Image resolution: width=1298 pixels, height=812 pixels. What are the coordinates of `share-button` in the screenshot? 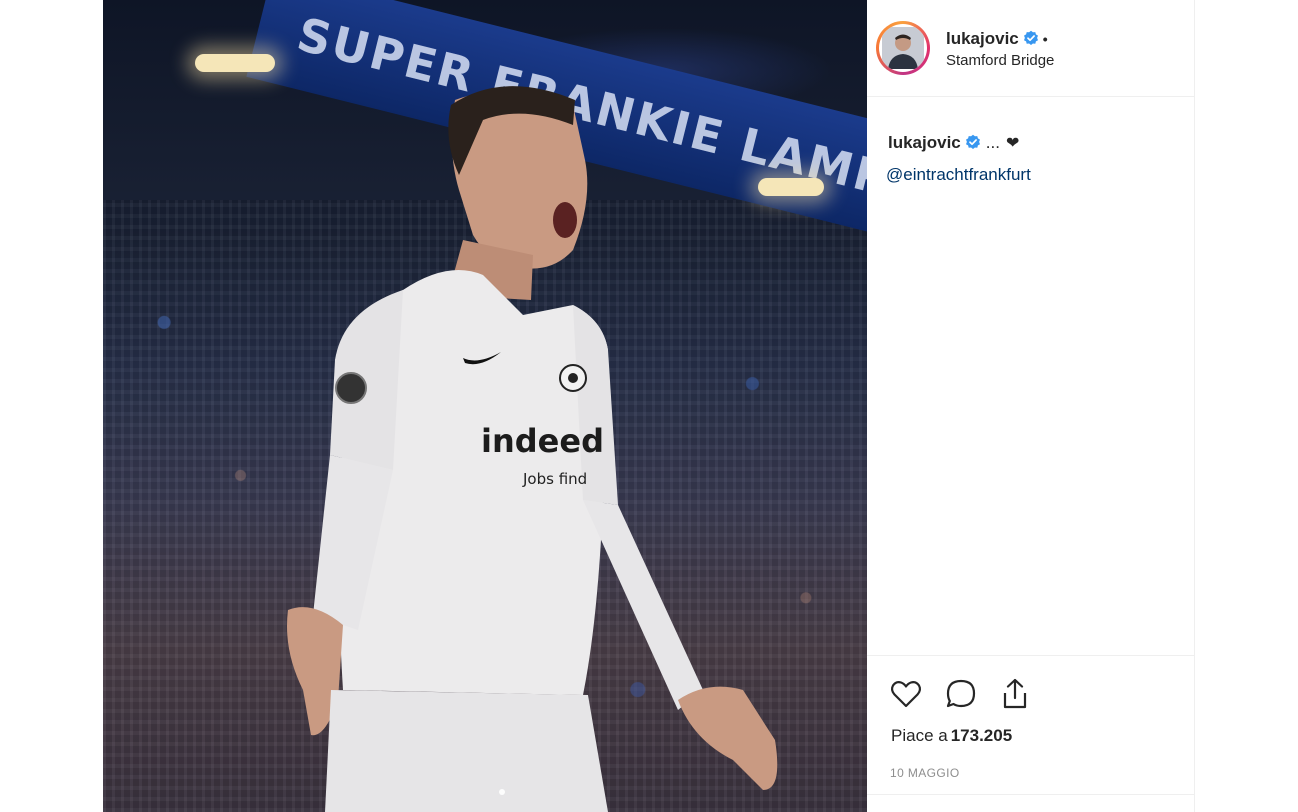 It's located at (1015, 694).